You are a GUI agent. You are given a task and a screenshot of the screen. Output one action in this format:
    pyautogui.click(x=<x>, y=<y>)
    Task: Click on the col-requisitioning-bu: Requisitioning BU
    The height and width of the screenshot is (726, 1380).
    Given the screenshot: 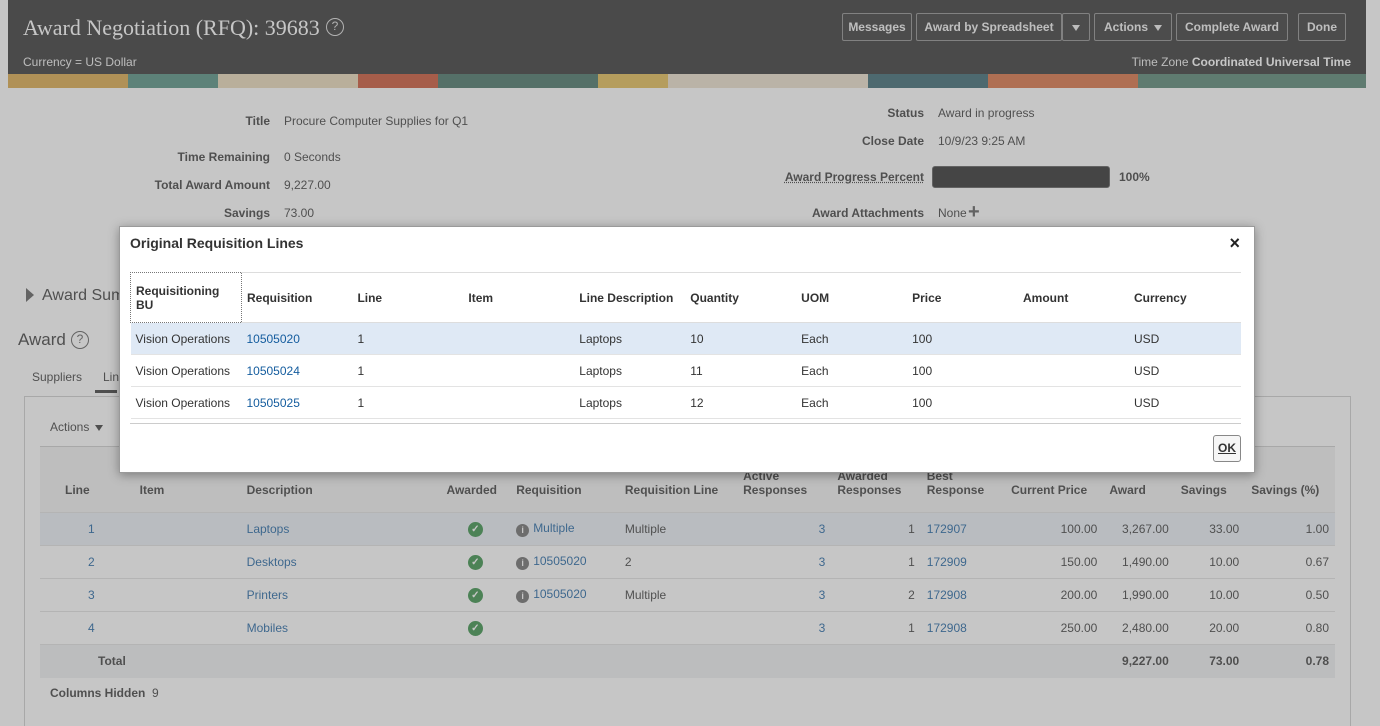 What is the action you would take?
    pyautogui.click(x=186, y=297)
    